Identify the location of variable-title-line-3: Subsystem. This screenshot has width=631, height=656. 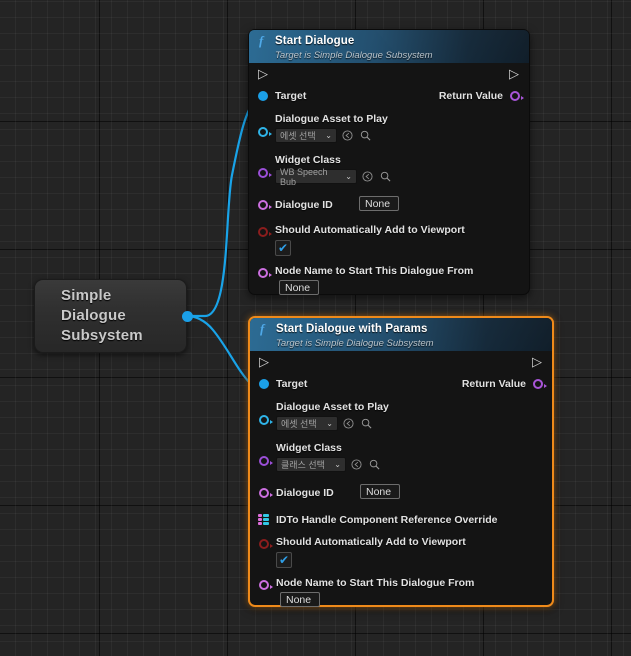
(102, 335).